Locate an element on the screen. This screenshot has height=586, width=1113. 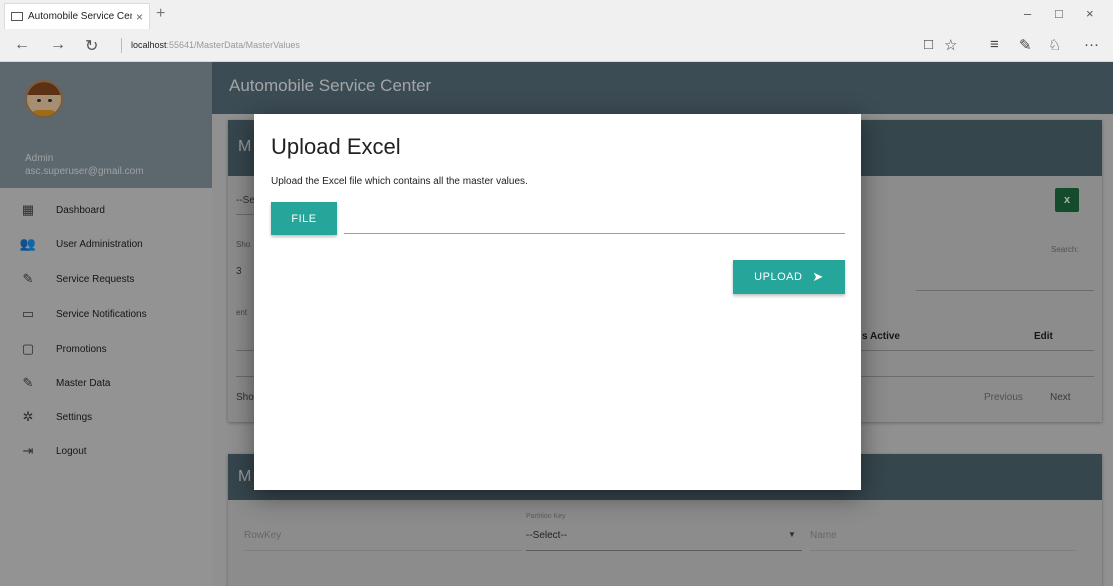
modal-title: Upload Excel is located at coordinates (336, 146).